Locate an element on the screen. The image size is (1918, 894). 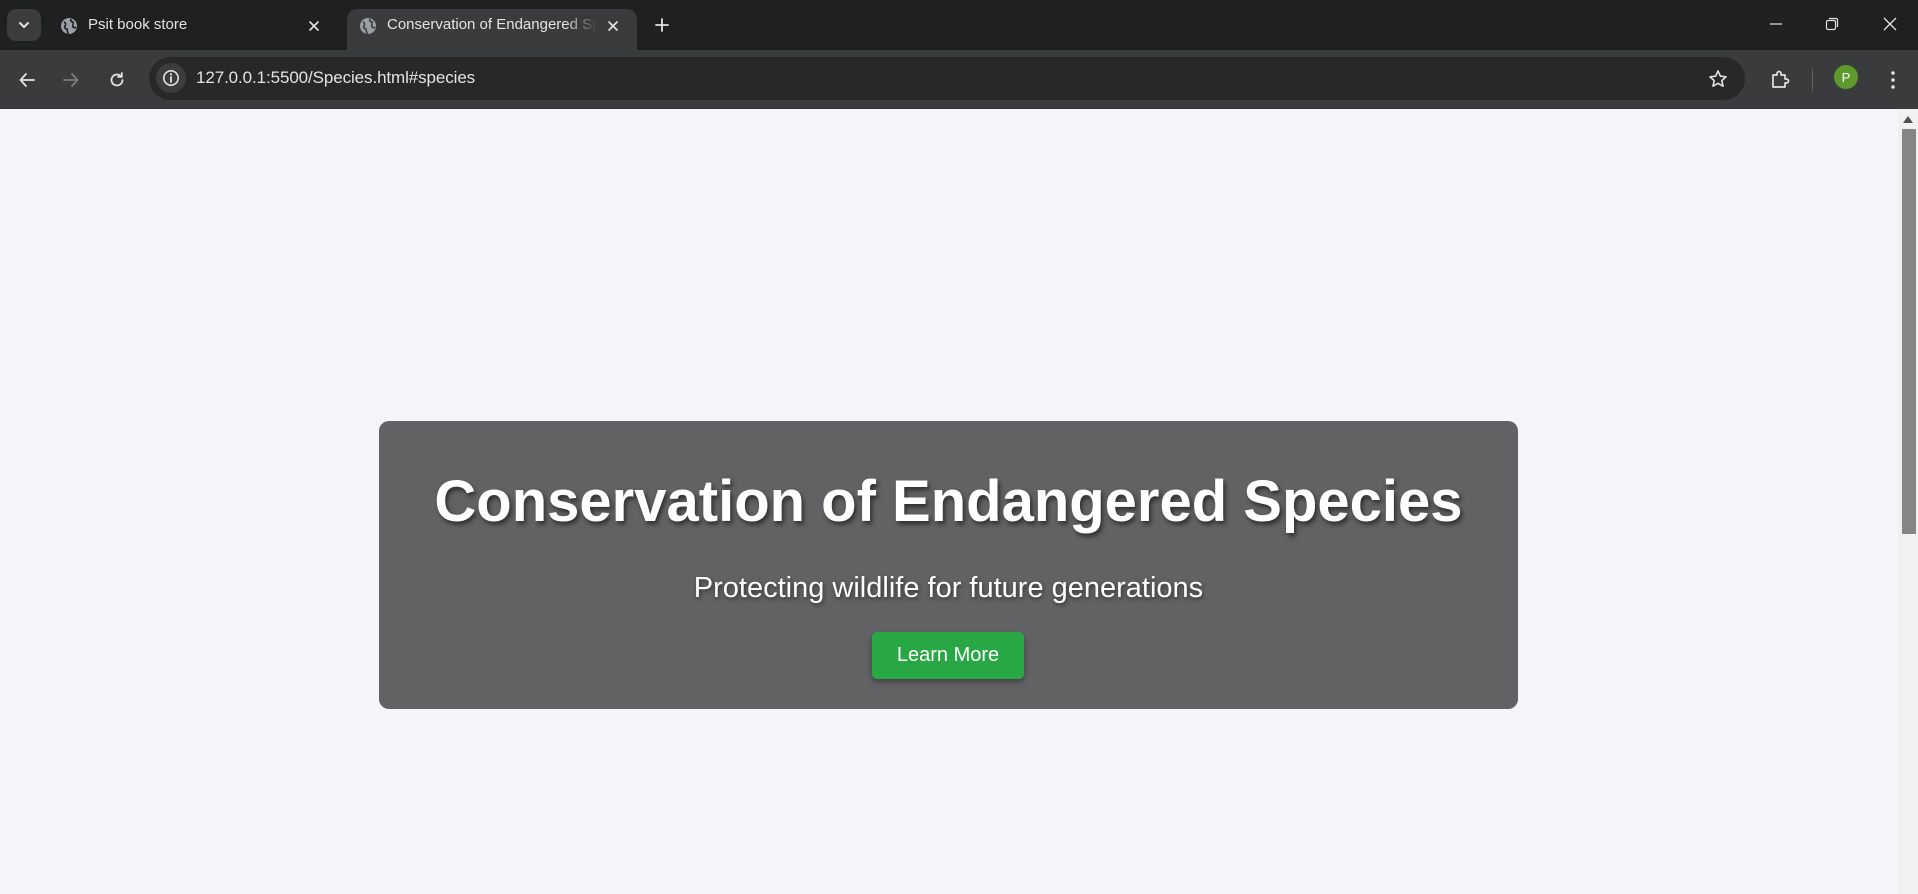
info-icon is located at coordinates (171, 78).